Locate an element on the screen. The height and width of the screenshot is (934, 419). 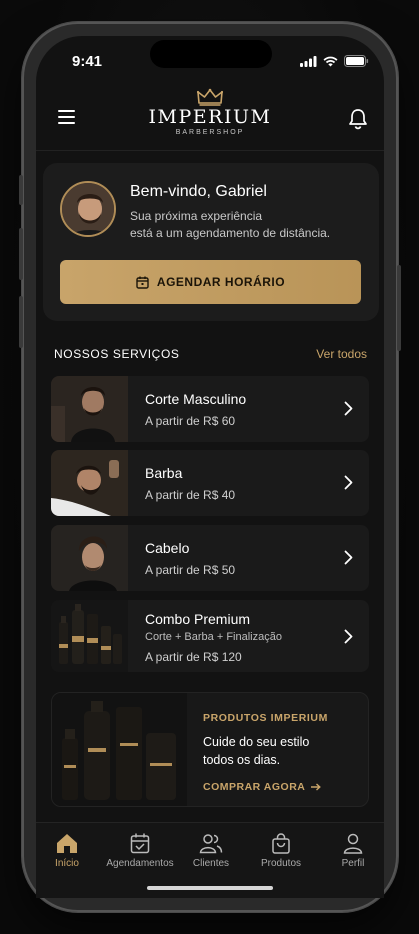
welcome-subtitle-line1: Sua próxima experiência is located at coordinates (196, 216).